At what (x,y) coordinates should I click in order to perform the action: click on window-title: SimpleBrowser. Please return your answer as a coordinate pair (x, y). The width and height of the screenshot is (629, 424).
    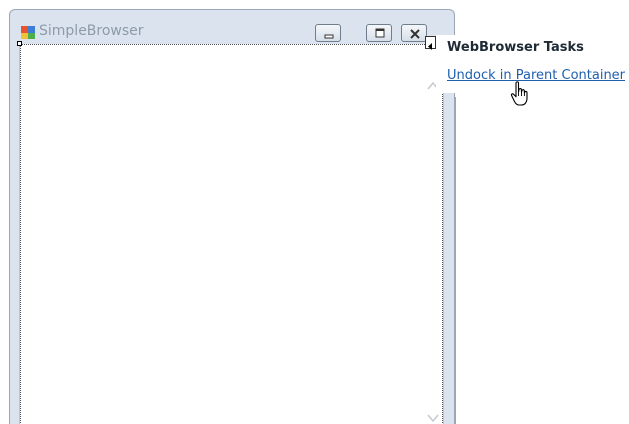
    Looking at the image, I should click on (91, 31).